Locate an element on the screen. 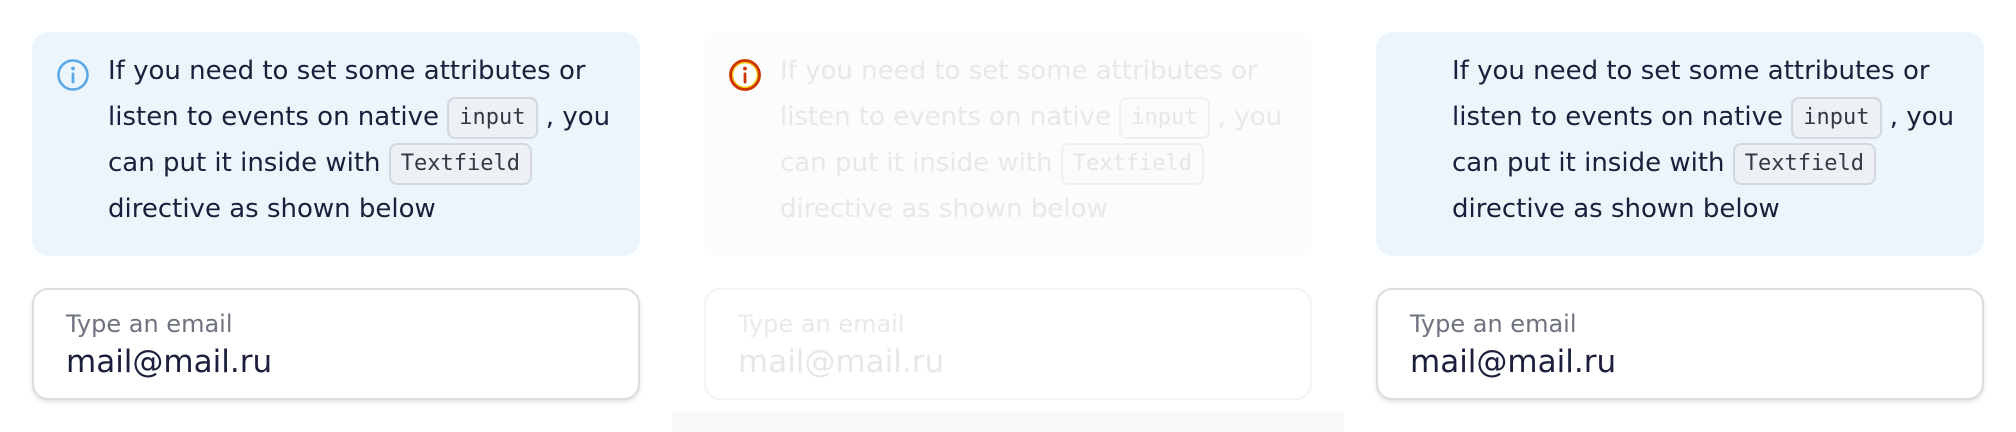  panel-divider-shadow is located at coordinates (1008, 422).